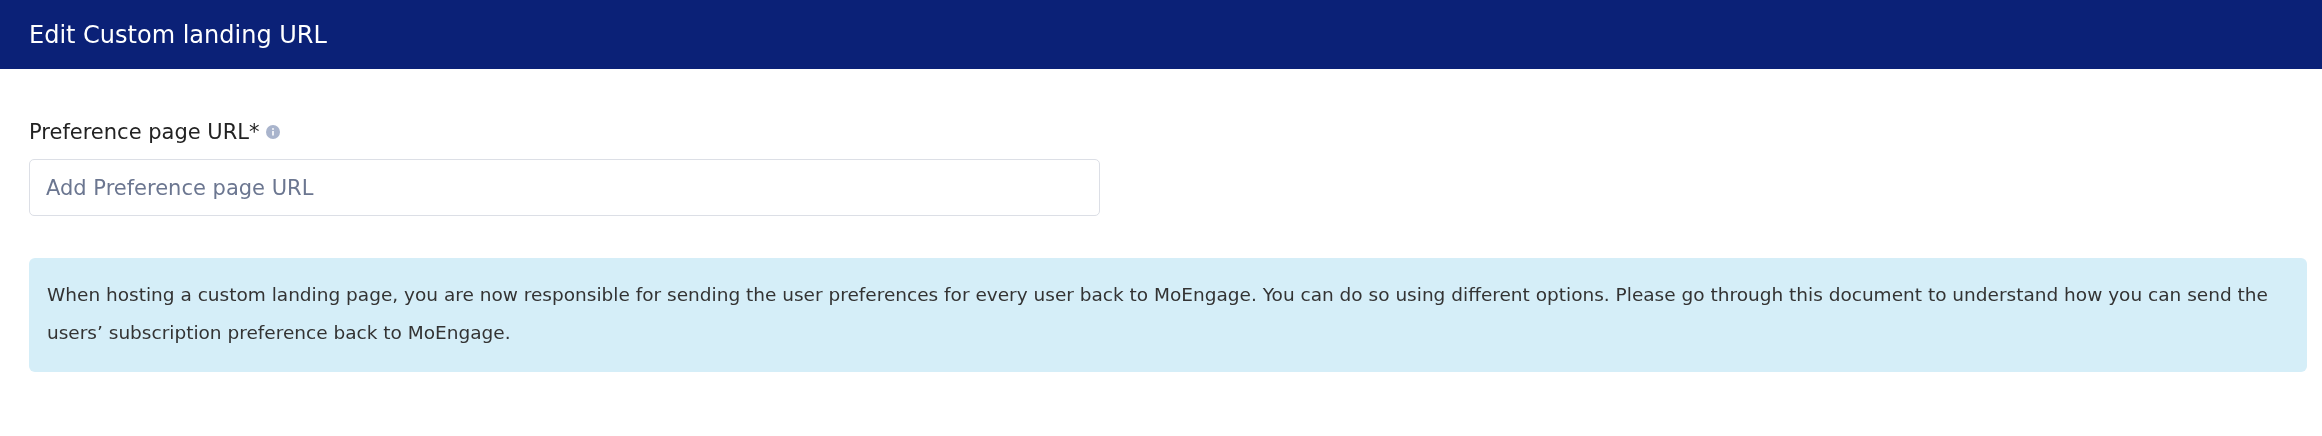 This screenshot has height=436, width=2322. I want to click on dialog-title: Edit Custom landing URL, so click(178, 34).